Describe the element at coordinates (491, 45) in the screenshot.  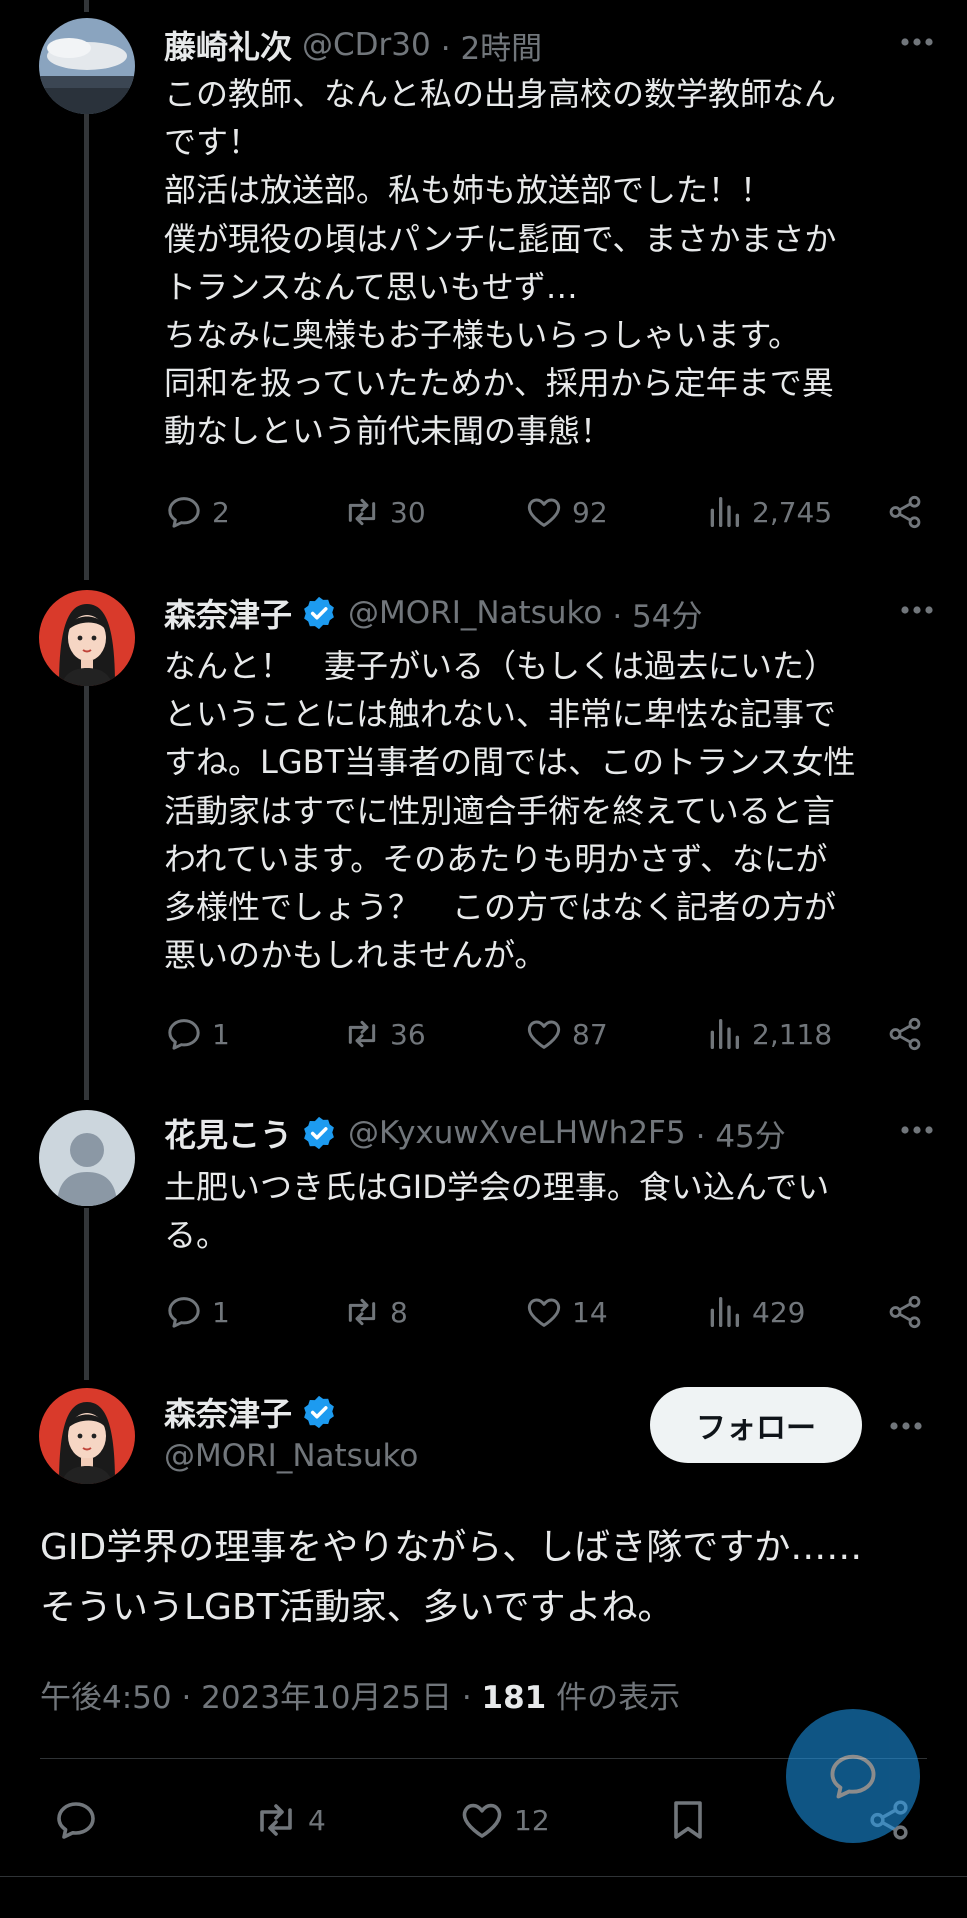
I see `post-time: · 2時間` at that location.